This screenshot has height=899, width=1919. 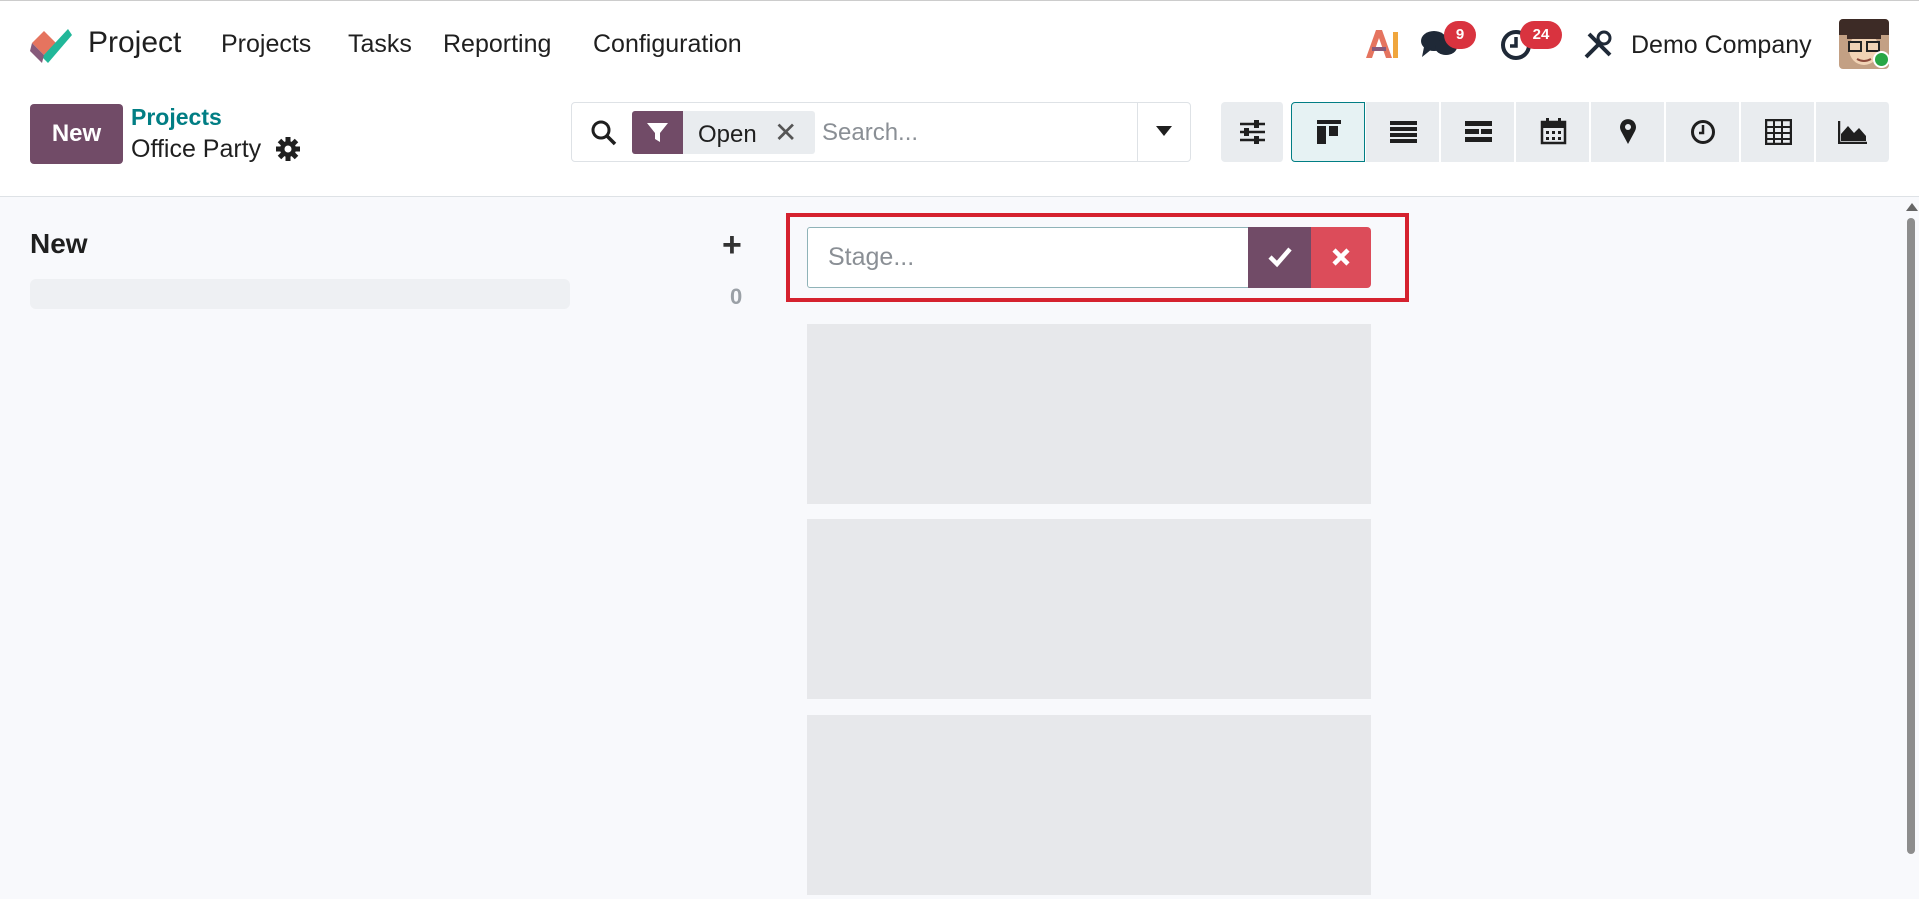 What do you see at coordinates (288, 149) in the screenshot?
I see `gear-icon` at bounding box center [288, 149].